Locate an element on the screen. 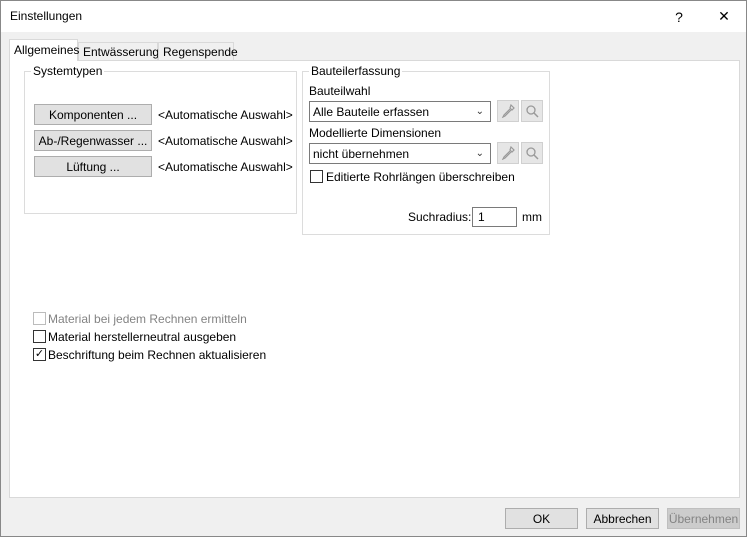 This screenshot has height=537, width=747. dimensionen-select: nicht übernehmen ⌄ is located at coordinates (400, 153).